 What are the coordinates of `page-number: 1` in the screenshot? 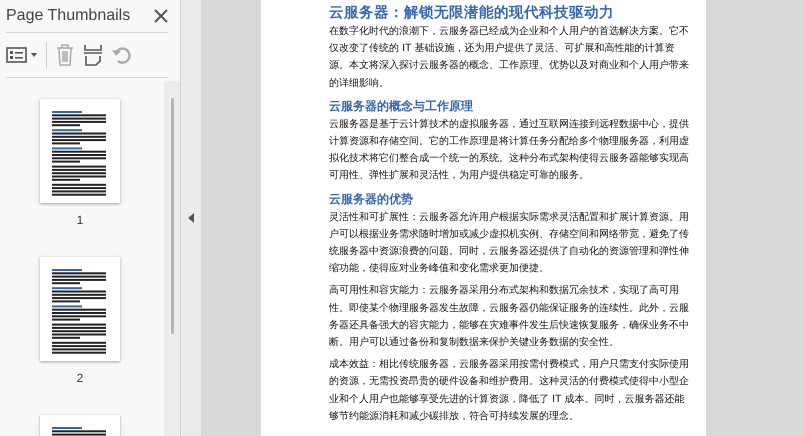 It's located at (80, 220).